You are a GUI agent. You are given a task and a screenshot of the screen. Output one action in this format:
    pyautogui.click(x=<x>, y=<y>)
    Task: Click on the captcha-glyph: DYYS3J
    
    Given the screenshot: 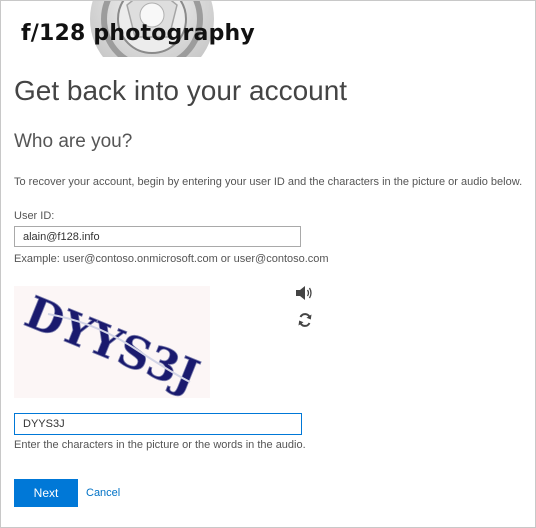 What is the action you would take?
    pyautogui.click(x=112, y=342)
    